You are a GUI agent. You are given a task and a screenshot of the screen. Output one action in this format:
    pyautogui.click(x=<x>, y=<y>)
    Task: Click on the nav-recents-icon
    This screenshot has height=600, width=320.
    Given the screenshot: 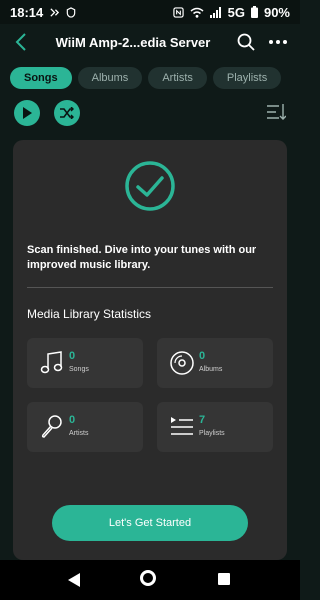 What is the action you would take?
    pyautogui.click(x=224, y=579)
    